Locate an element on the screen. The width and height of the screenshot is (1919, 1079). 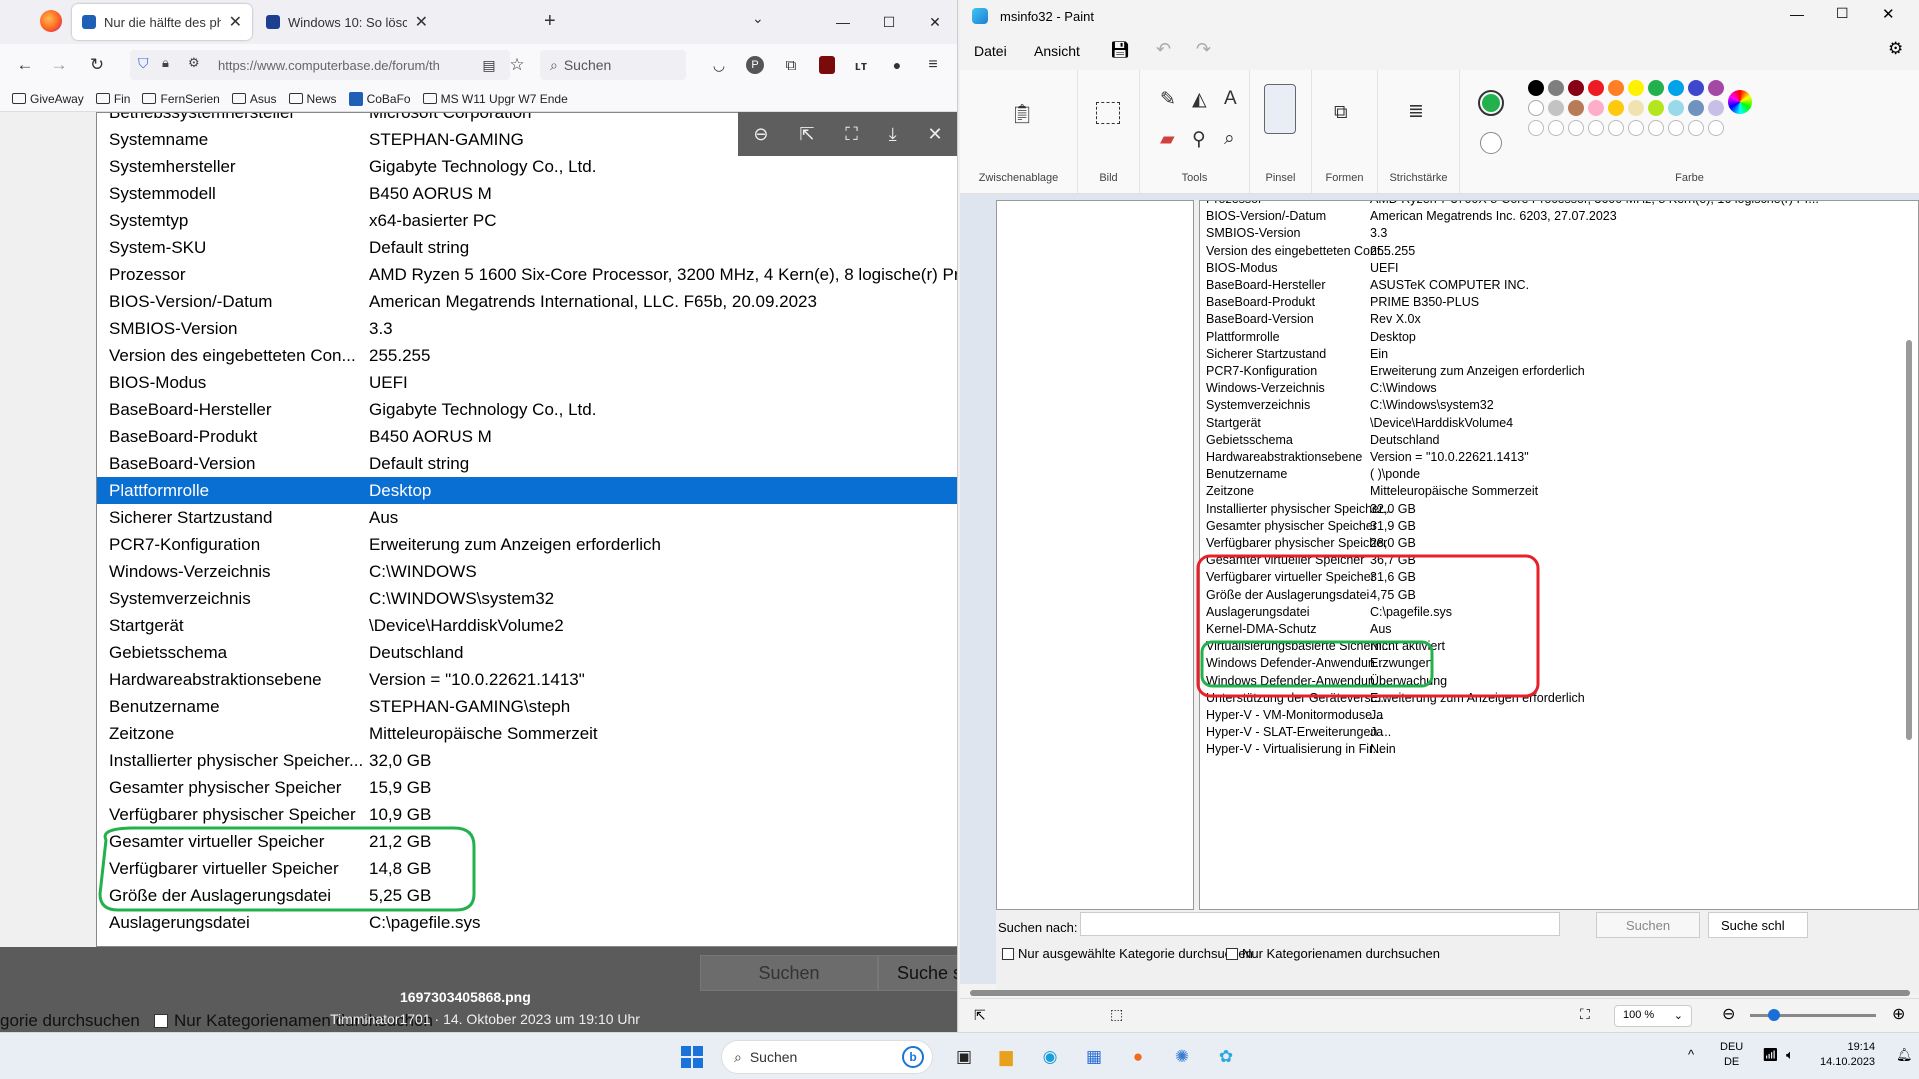
minimize-icon: — is located at coordinates (1797, 14).